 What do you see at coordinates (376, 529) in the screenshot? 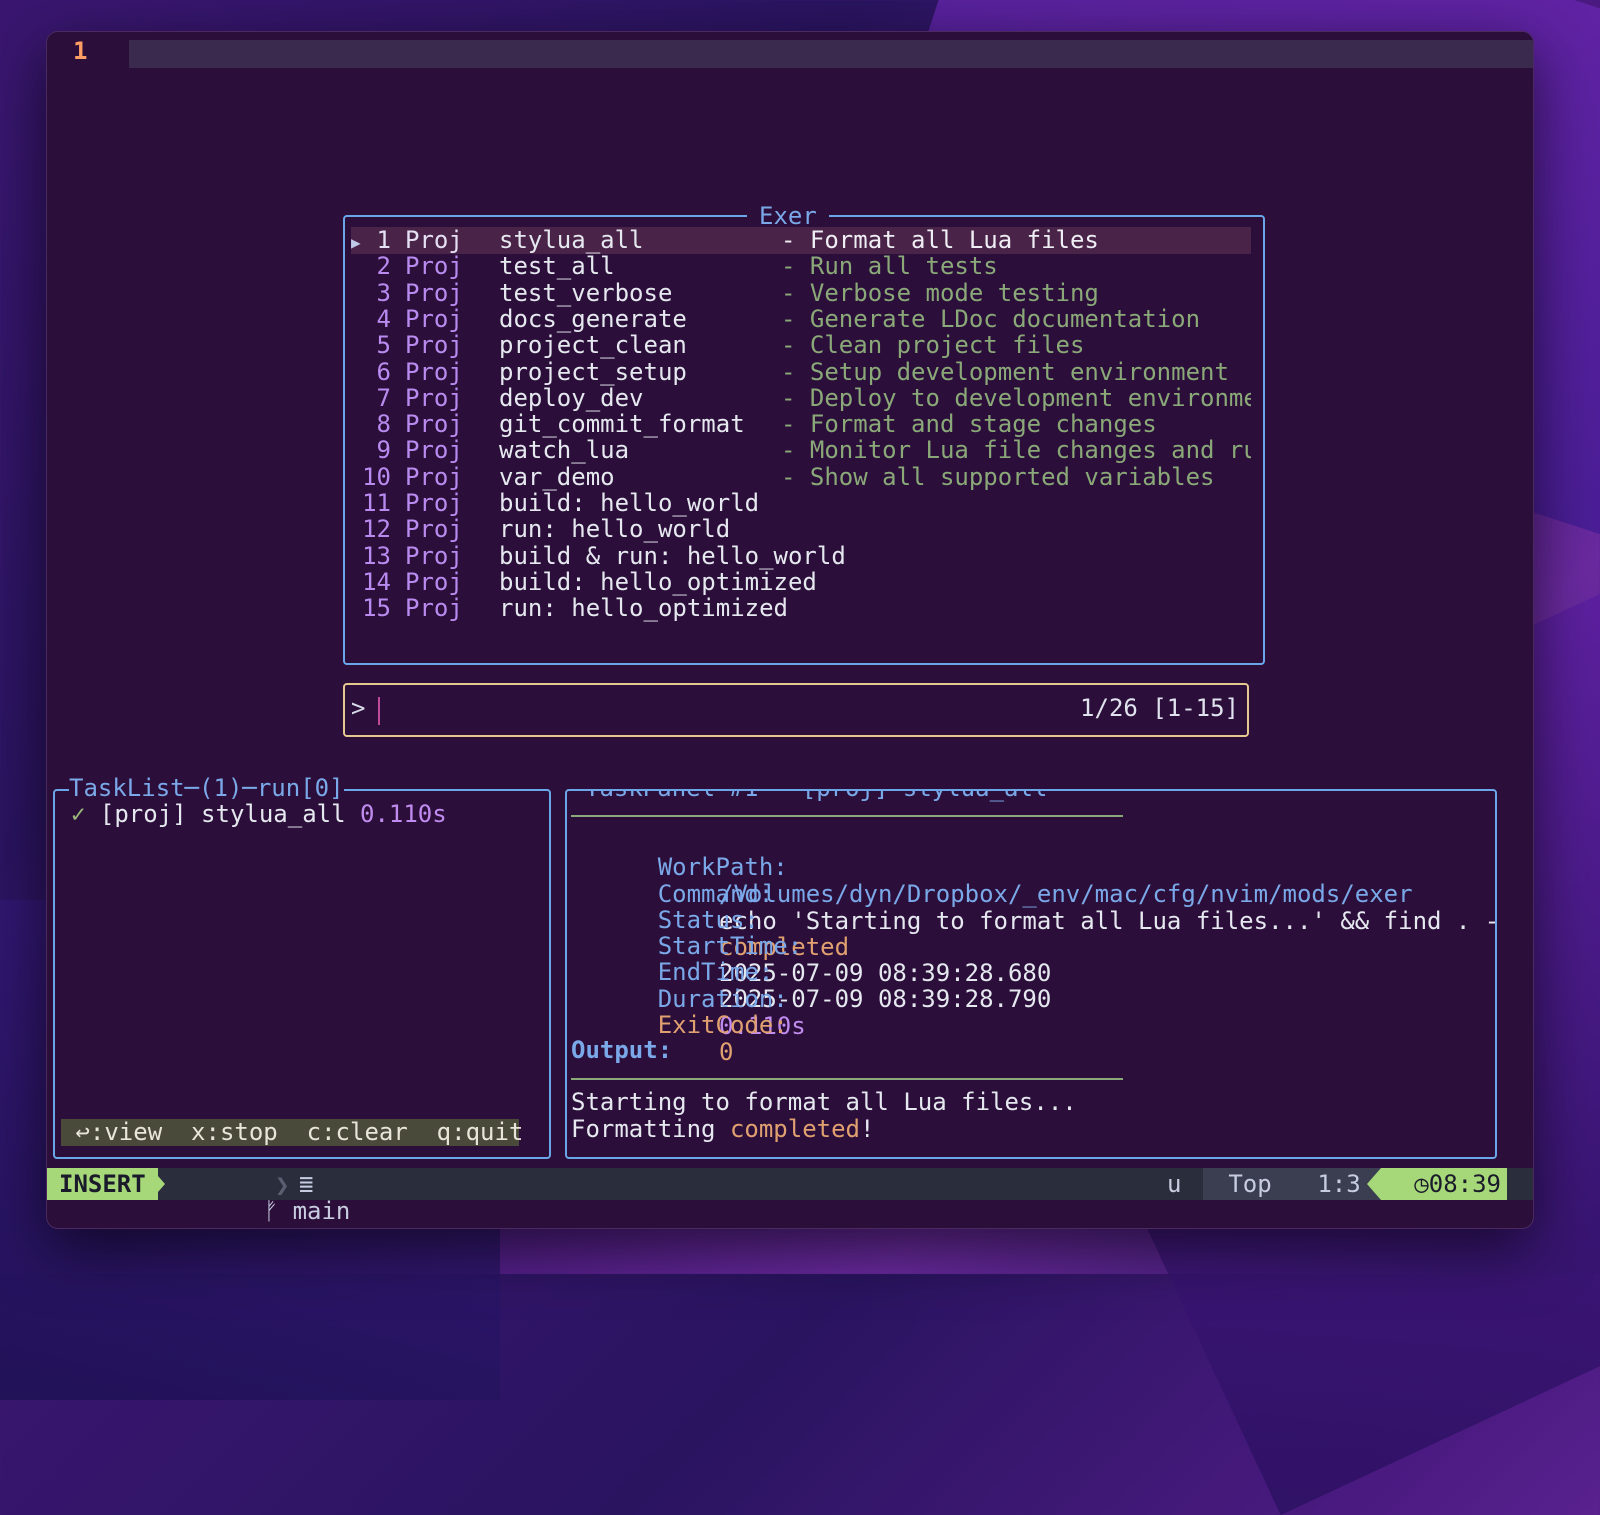
I see `task-number: 12` at bounding box center [376, 529].